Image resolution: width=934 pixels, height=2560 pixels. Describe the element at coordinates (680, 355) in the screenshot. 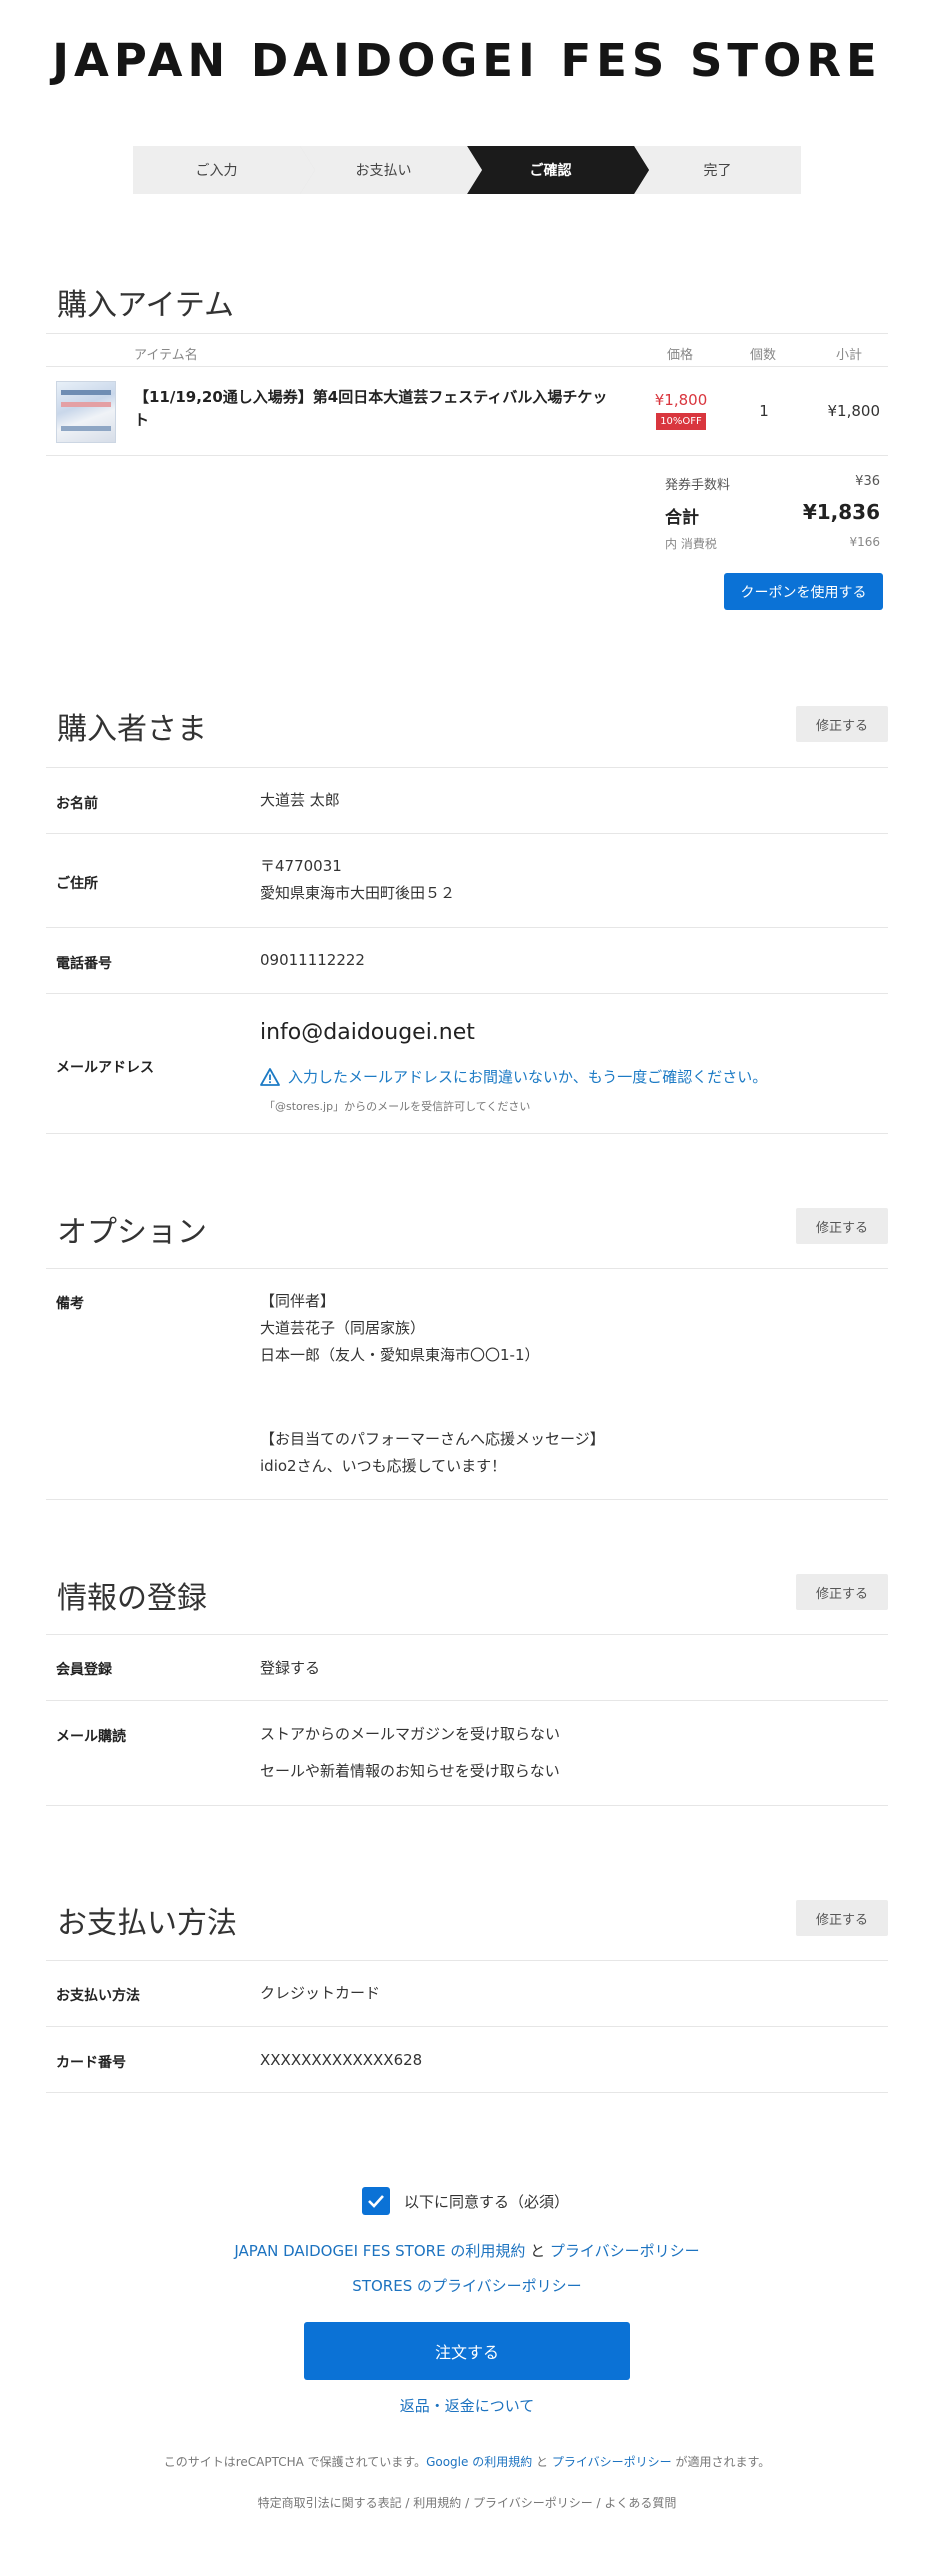

I see `col-header-price: 価格` at that location.